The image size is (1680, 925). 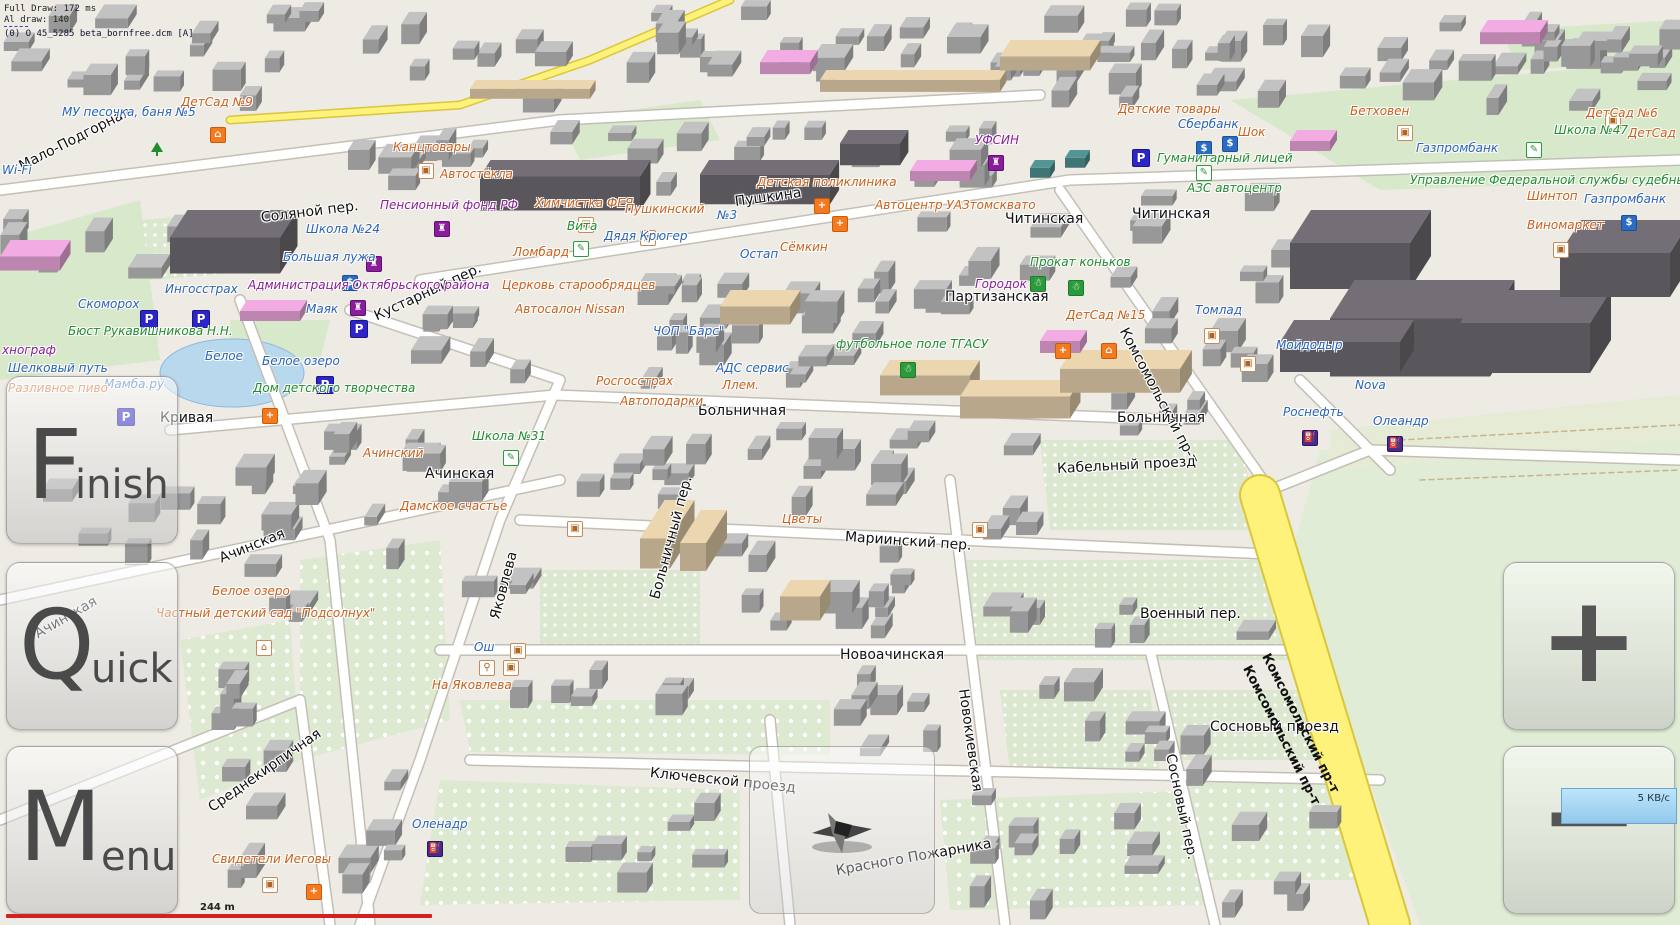 I want to click on menu-button: M enu, so click(x=92, y=830).